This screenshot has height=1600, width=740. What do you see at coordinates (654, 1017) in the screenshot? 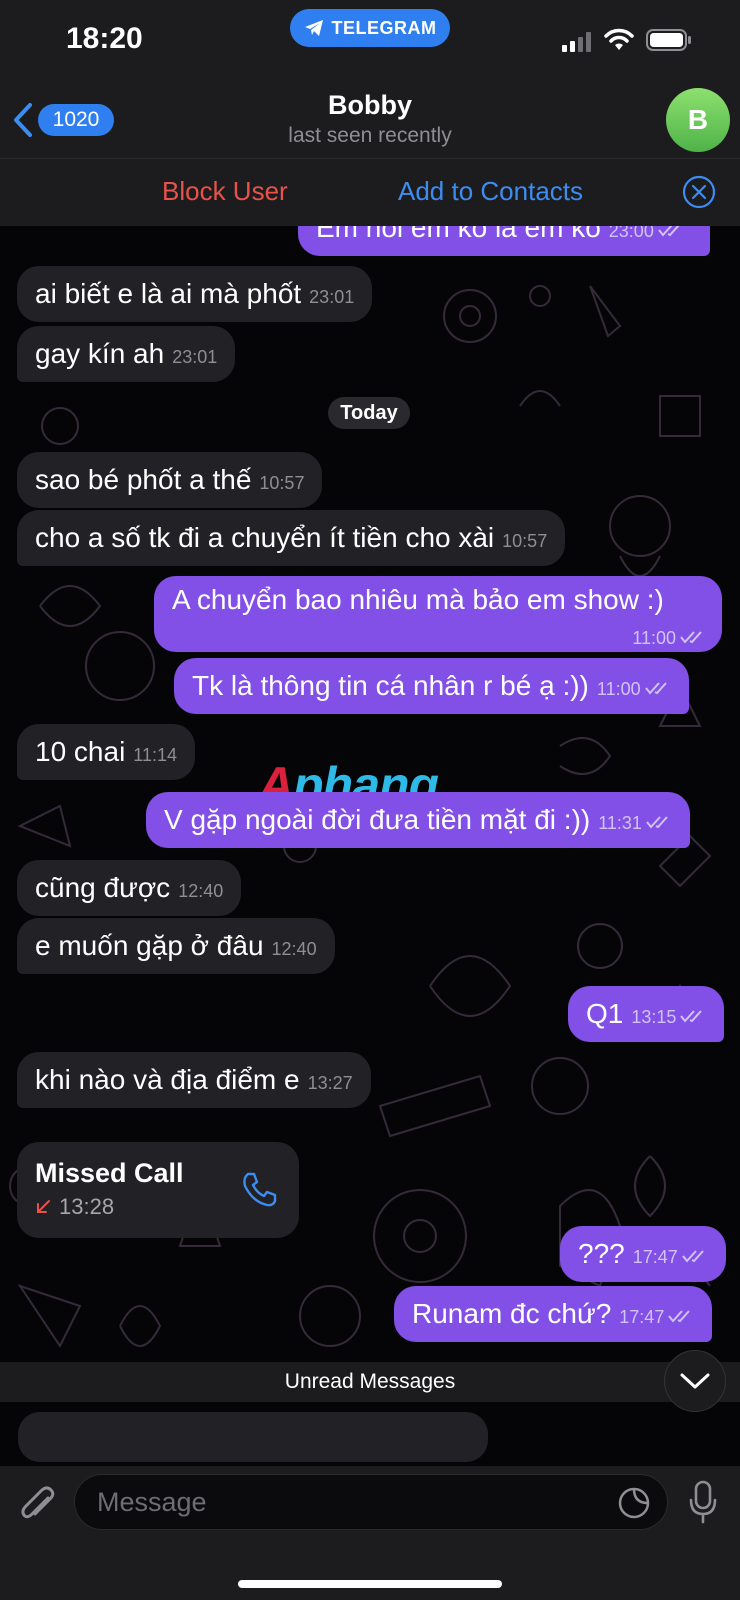
I see `message-time: 13:15` at bounding box center [654, 1017].